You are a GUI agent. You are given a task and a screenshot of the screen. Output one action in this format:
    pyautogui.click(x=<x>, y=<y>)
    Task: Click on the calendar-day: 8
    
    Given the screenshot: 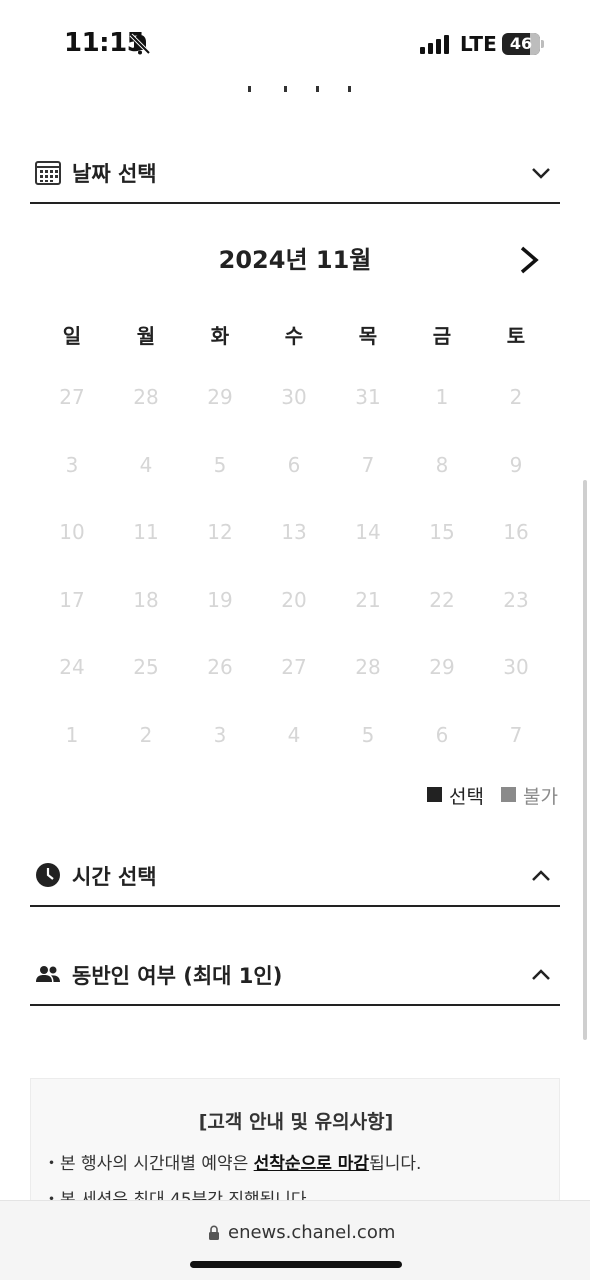 What is the action you would take?
    pyautogui.click(x=442, y=464)
    